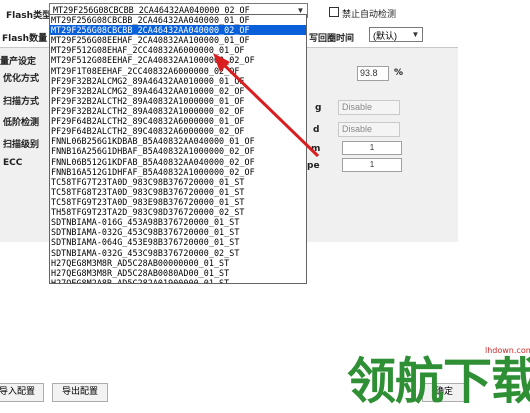 Image resolution: width=530 pixels, height=413 pixels. What do you see at coordinates (178, 263) in the screenshot?
I see `dropdown-option: H27QEG8M3M8R_AD5C28AB00000000_01_ST` at bounding box center [178, 263].